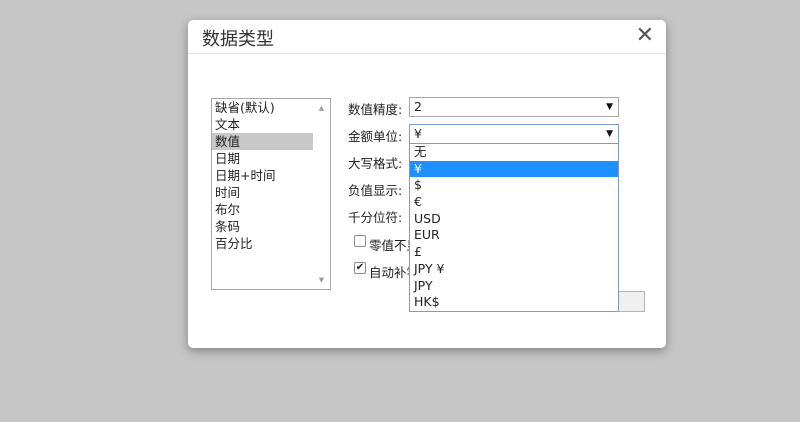  I want to click on dropdown-option: $, so click(514, 185).